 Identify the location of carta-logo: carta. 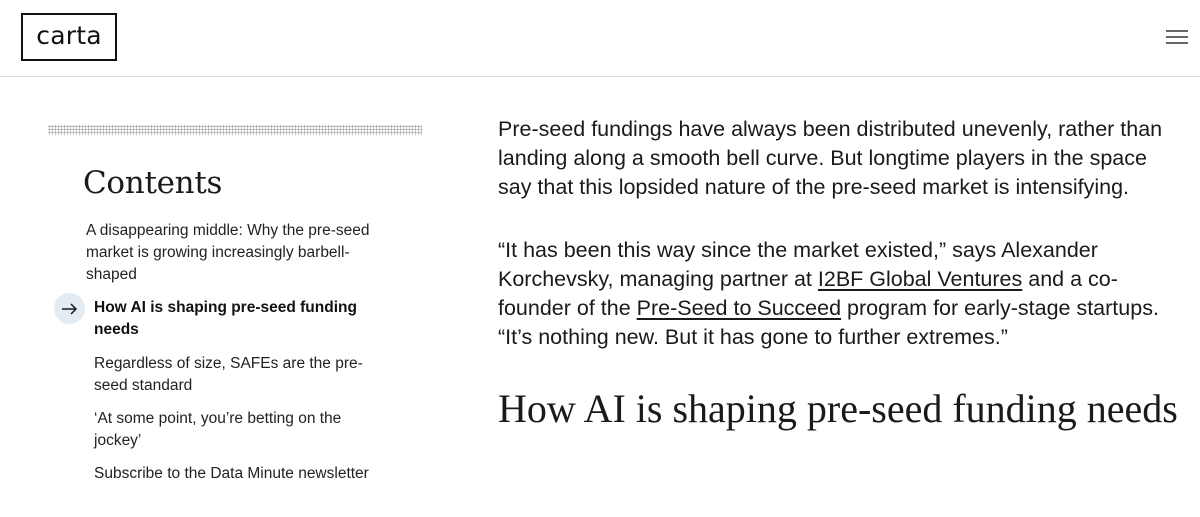
(69, 37).